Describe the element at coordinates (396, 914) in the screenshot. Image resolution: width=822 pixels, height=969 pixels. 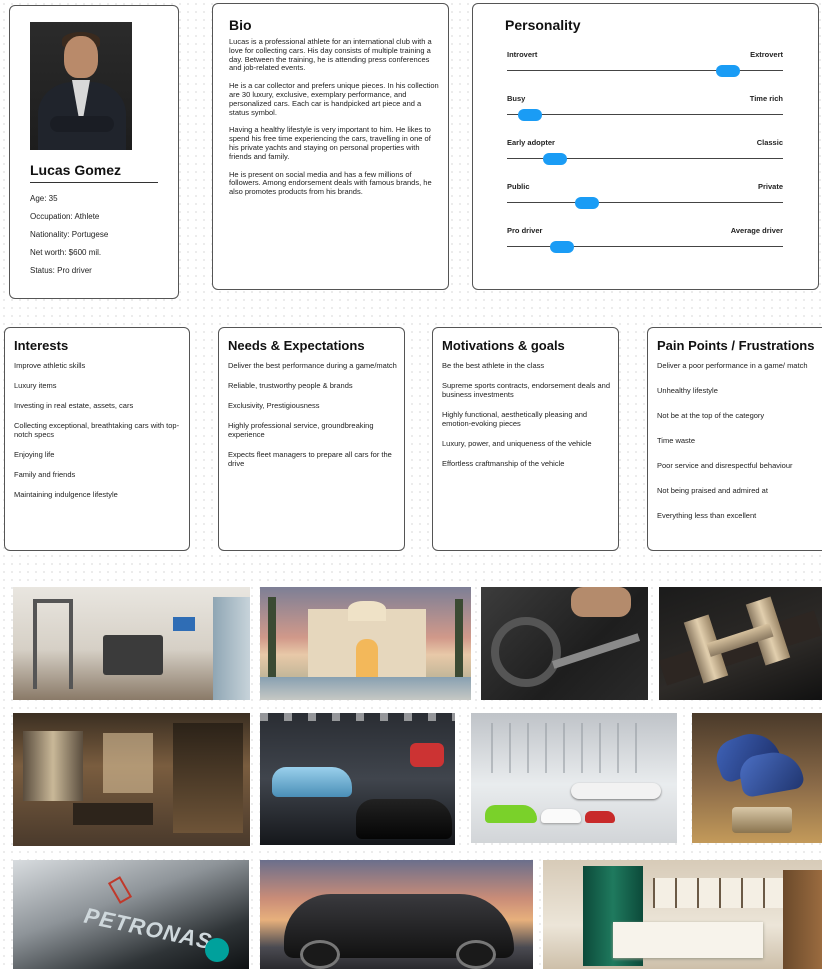
I see `hypercar-sunset-photo` at that location.